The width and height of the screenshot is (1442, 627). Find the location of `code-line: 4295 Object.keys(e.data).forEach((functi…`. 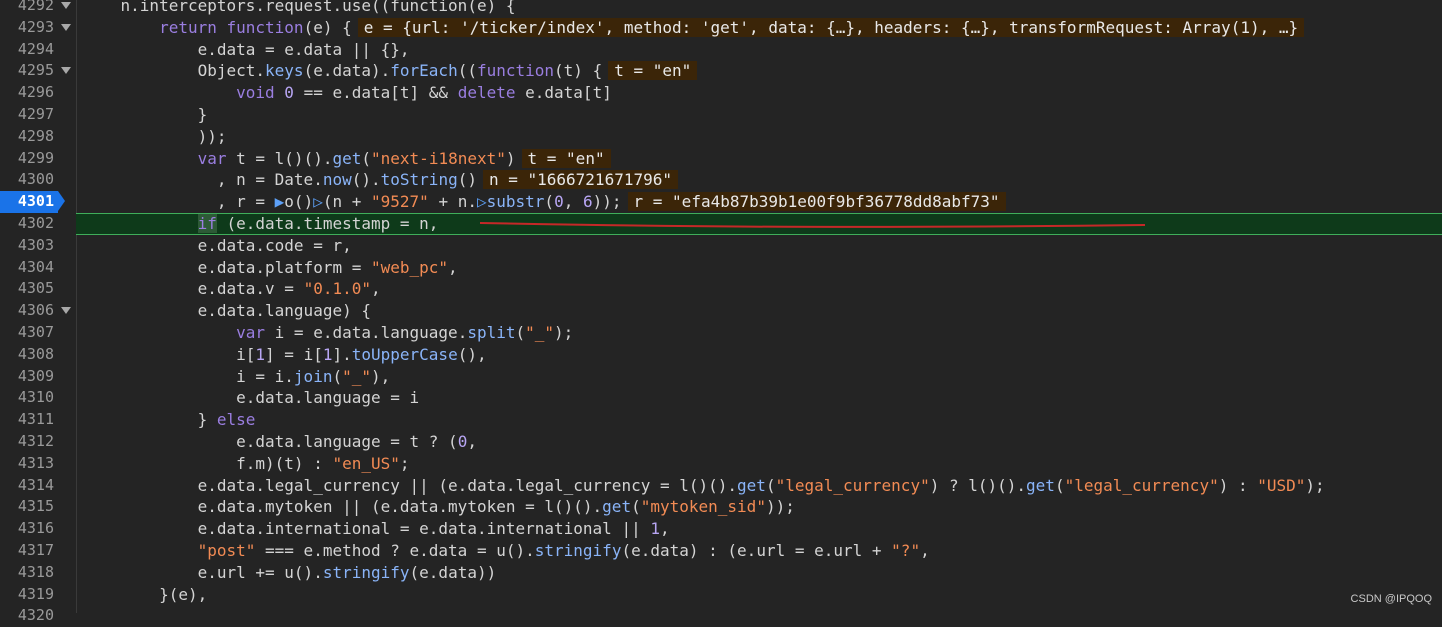

code-line: 4295 Object.keys(e.data).forEach((functi… is located at coordinates (721, 71).